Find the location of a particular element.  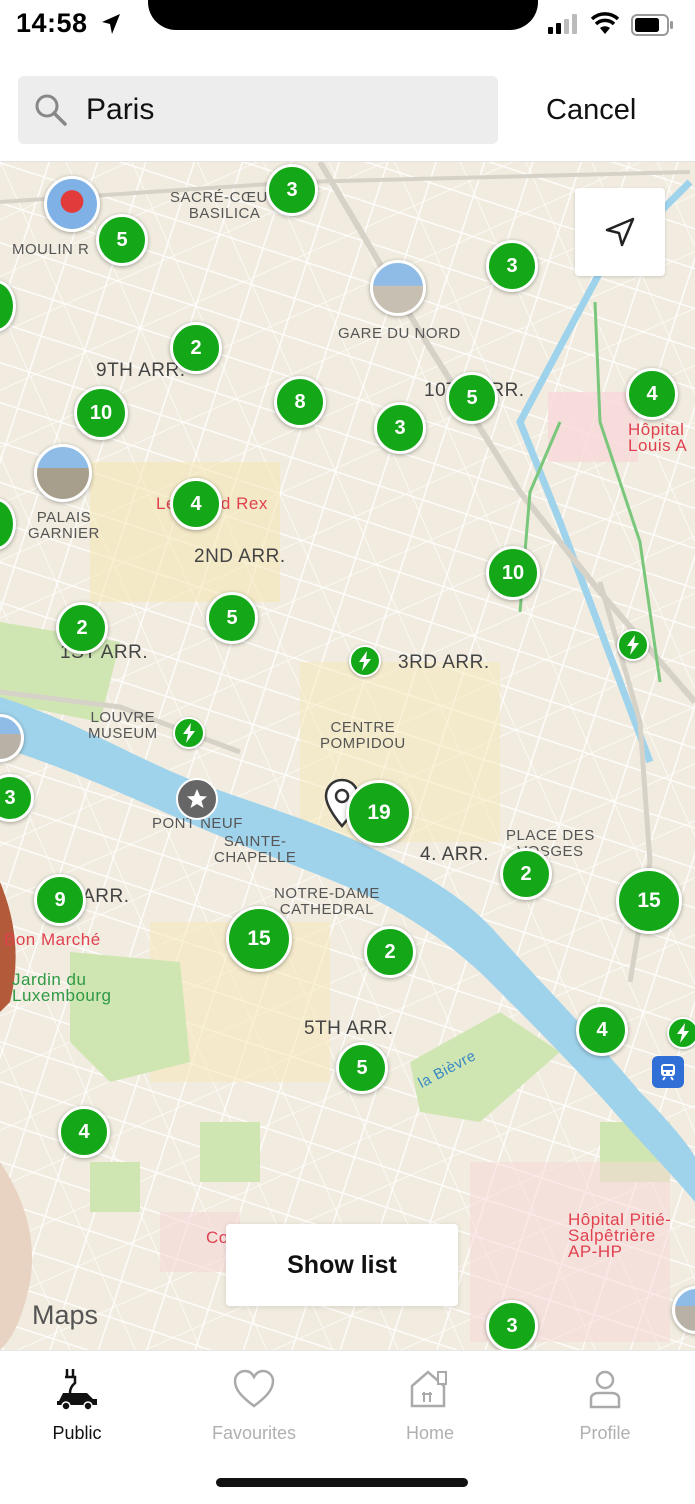

label-palais-garnier: PALAIS GARNIER is located at coordinates (64, 525).